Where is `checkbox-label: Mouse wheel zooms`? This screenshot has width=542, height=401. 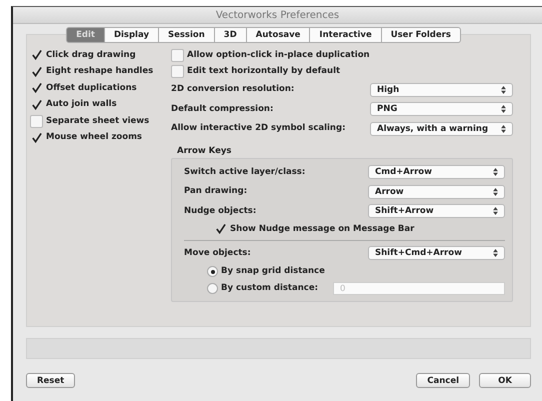 checkbox-label: Mouse wheel zooms is located at coordinates (94, 137).